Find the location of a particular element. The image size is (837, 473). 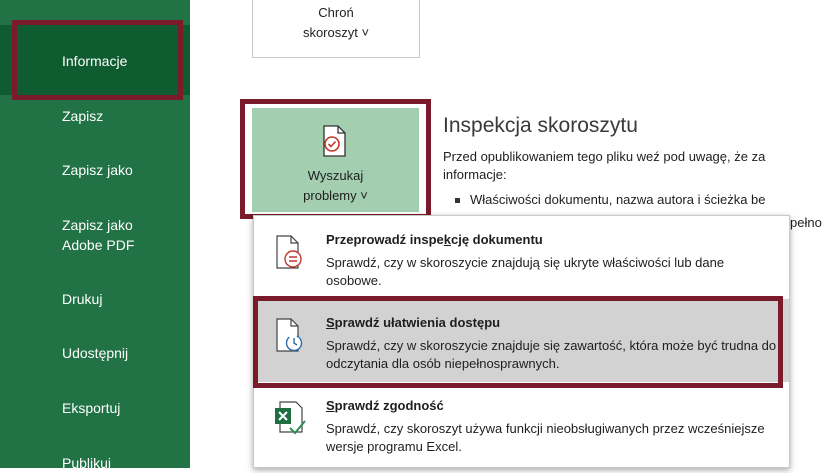

sidebar-item-print: Drukuj is located at coordinates (95, 299).